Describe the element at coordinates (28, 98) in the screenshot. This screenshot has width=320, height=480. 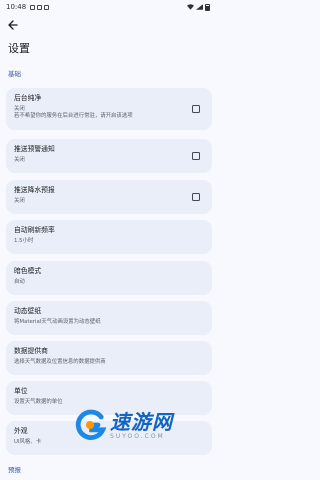
I see `setting-title: 后台纯净` at that location.